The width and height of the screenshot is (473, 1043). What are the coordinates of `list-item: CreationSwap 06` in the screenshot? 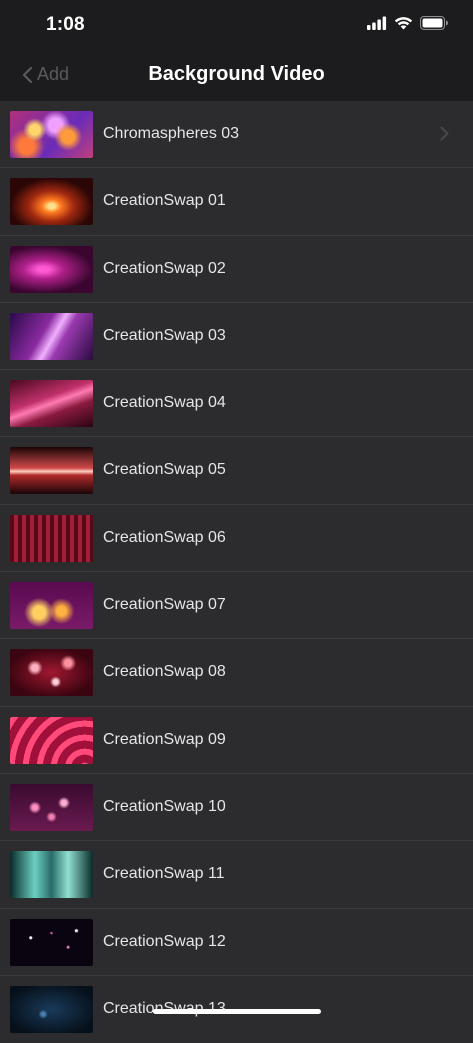 It's located at (236, 539).